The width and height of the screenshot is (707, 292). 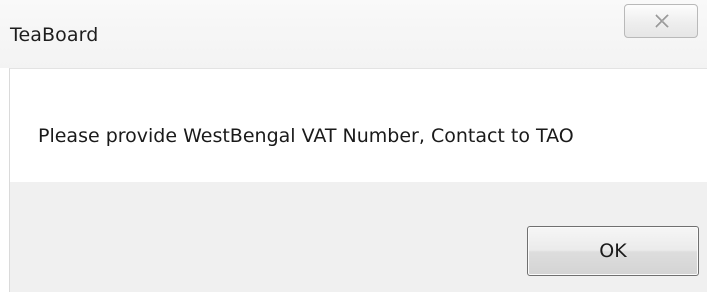 What do you see at coordinates (613, 251) in the screenshot?
I see `ok-button: OK` at bounding box center [613, 251].